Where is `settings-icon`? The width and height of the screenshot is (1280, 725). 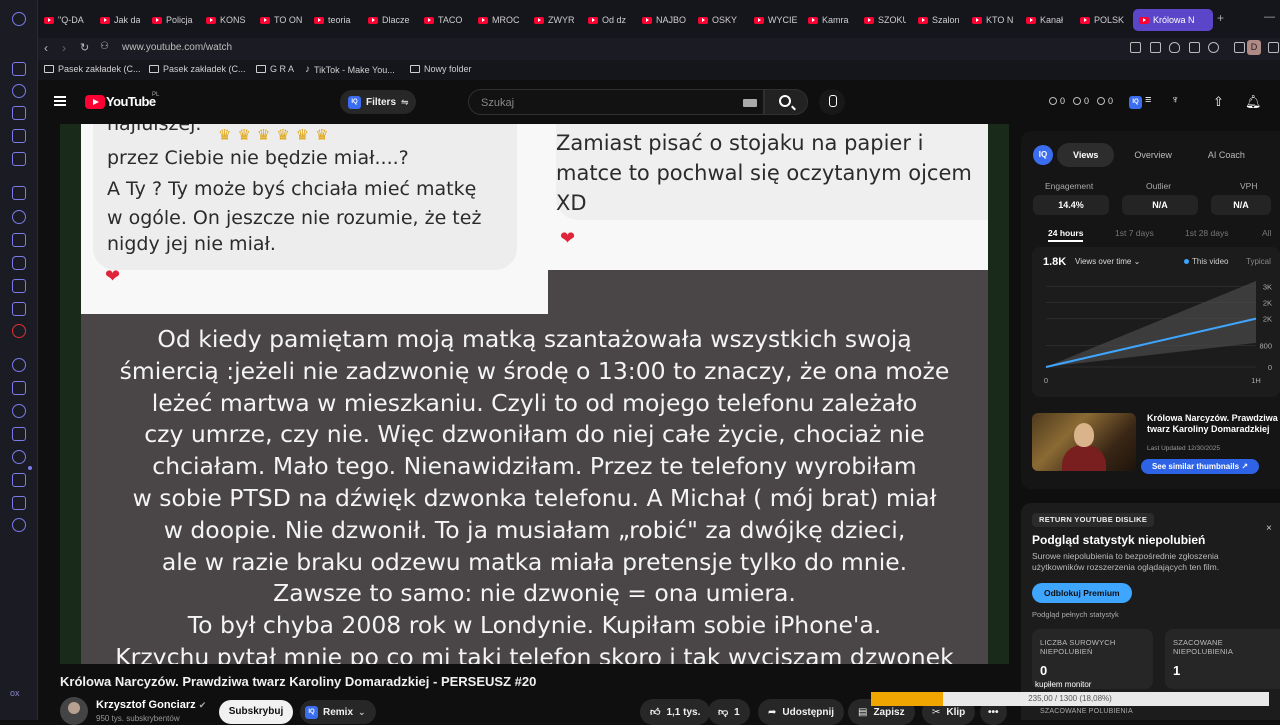 settings-icon is located at coordinates (19, 525).